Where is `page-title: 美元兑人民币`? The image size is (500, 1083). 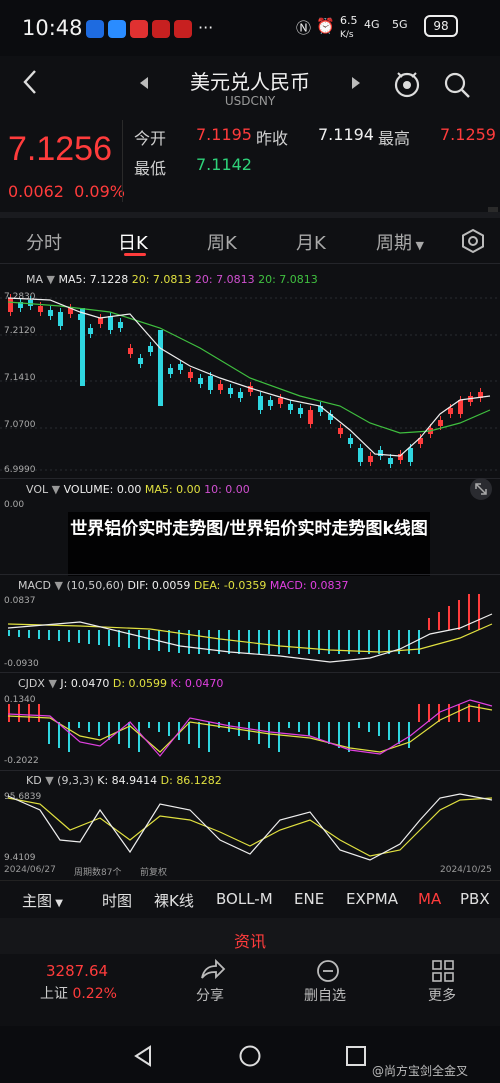 page-title: 美元兑人民币 is located at coordinates (250, 82).